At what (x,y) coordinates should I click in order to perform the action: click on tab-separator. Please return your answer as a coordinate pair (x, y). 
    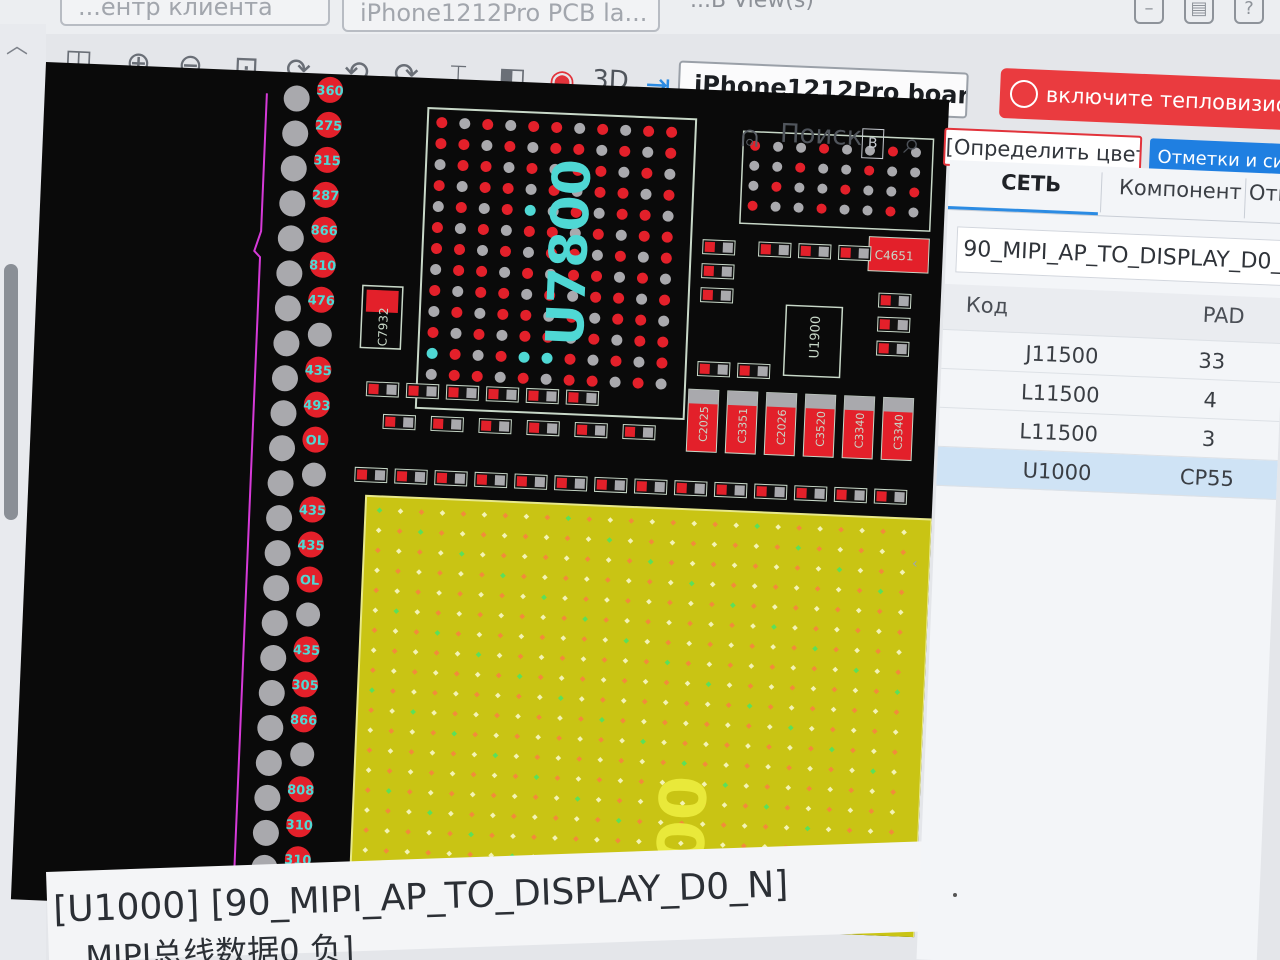
    Looking at the image, I should click on (1245, 198).